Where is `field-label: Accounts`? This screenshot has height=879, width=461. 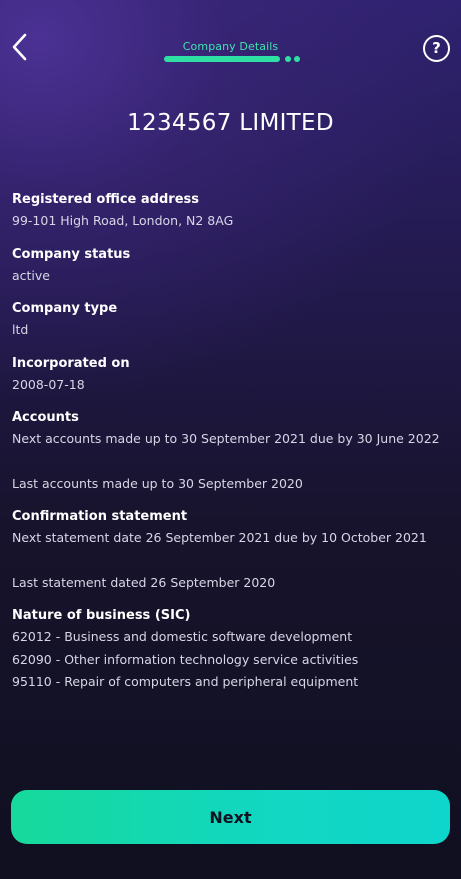 field-label: Accounts is located at coordinates (45, 417).